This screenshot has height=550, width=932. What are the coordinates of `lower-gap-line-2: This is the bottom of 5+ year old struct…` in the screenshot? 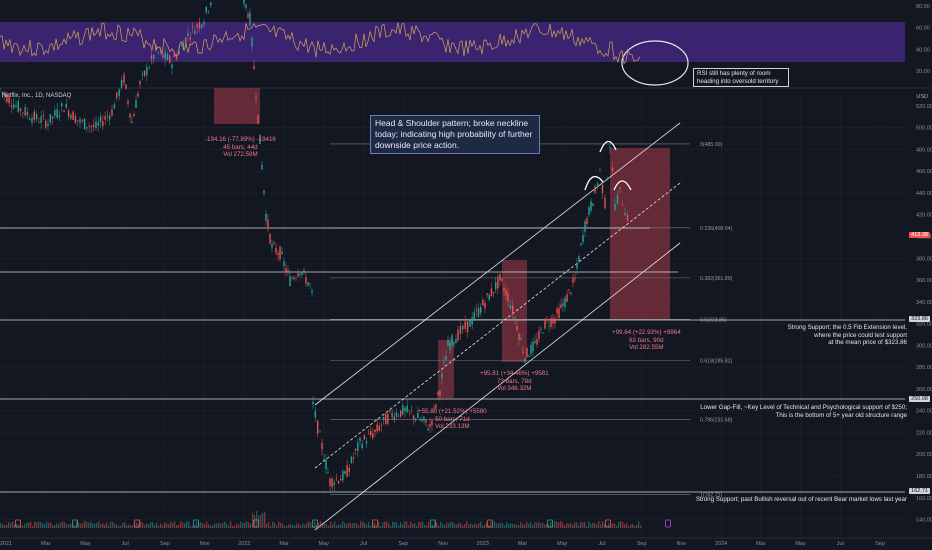 It's located at (841, 415).